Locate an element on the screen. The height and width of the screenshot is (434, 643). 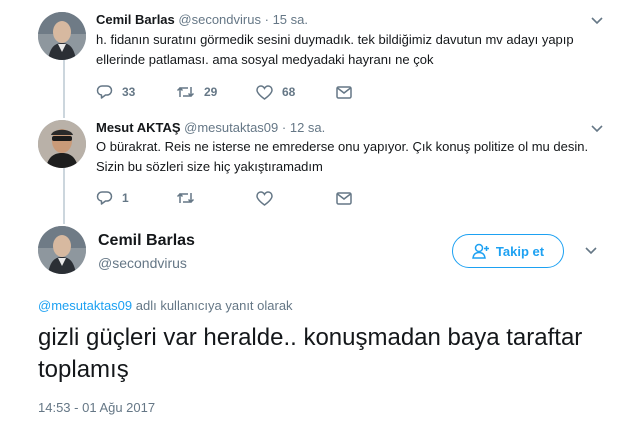
like-count: 68 is located at coordinates (289, 92).